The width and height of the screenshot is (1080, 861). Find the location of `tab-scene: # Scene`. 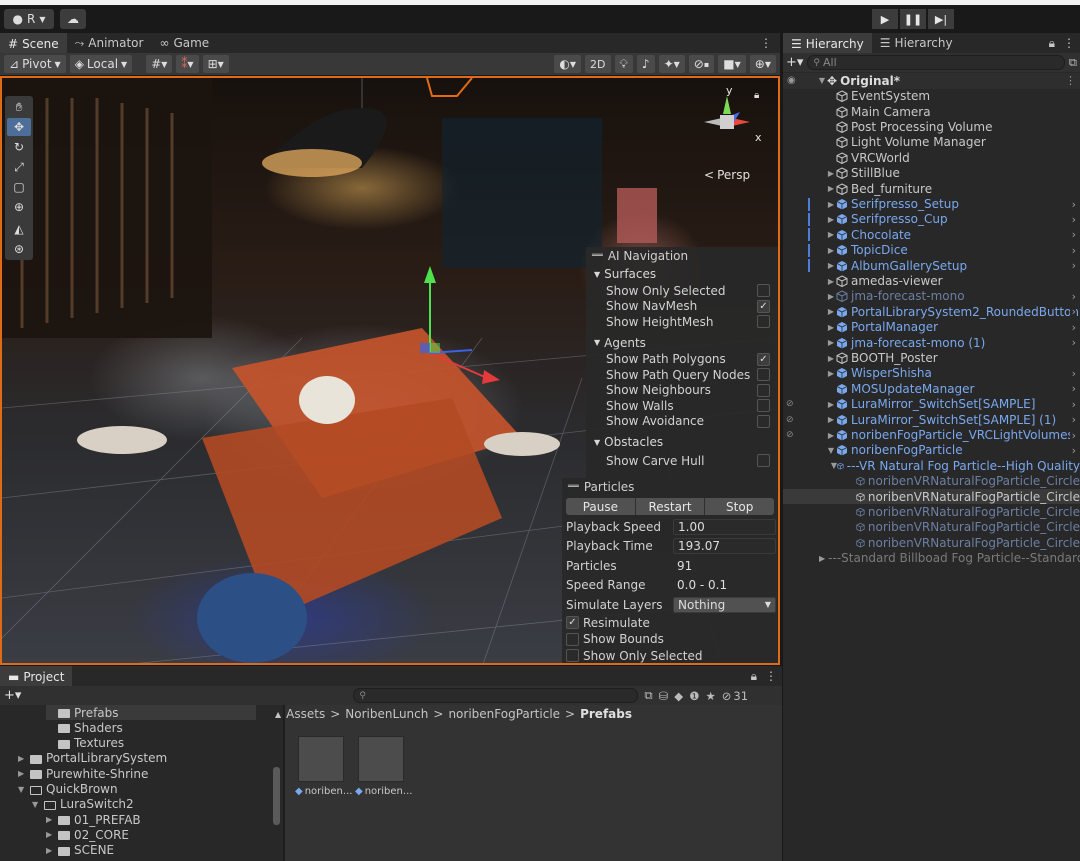

tab-scene: # Scene is located at coordinates (33, 43).